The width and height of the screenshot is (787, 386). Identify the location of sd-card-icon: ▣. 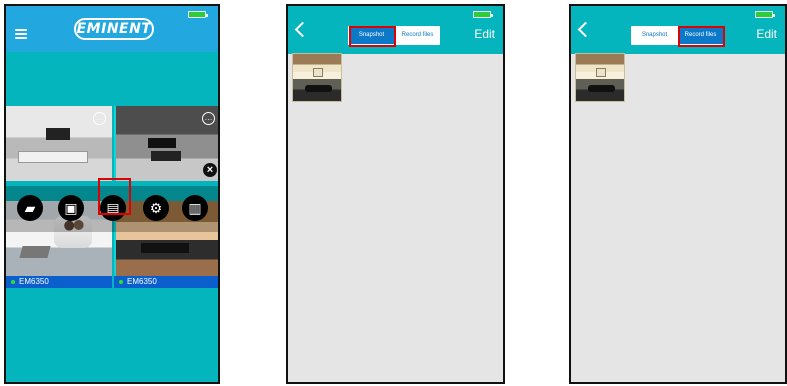
(71, 208).